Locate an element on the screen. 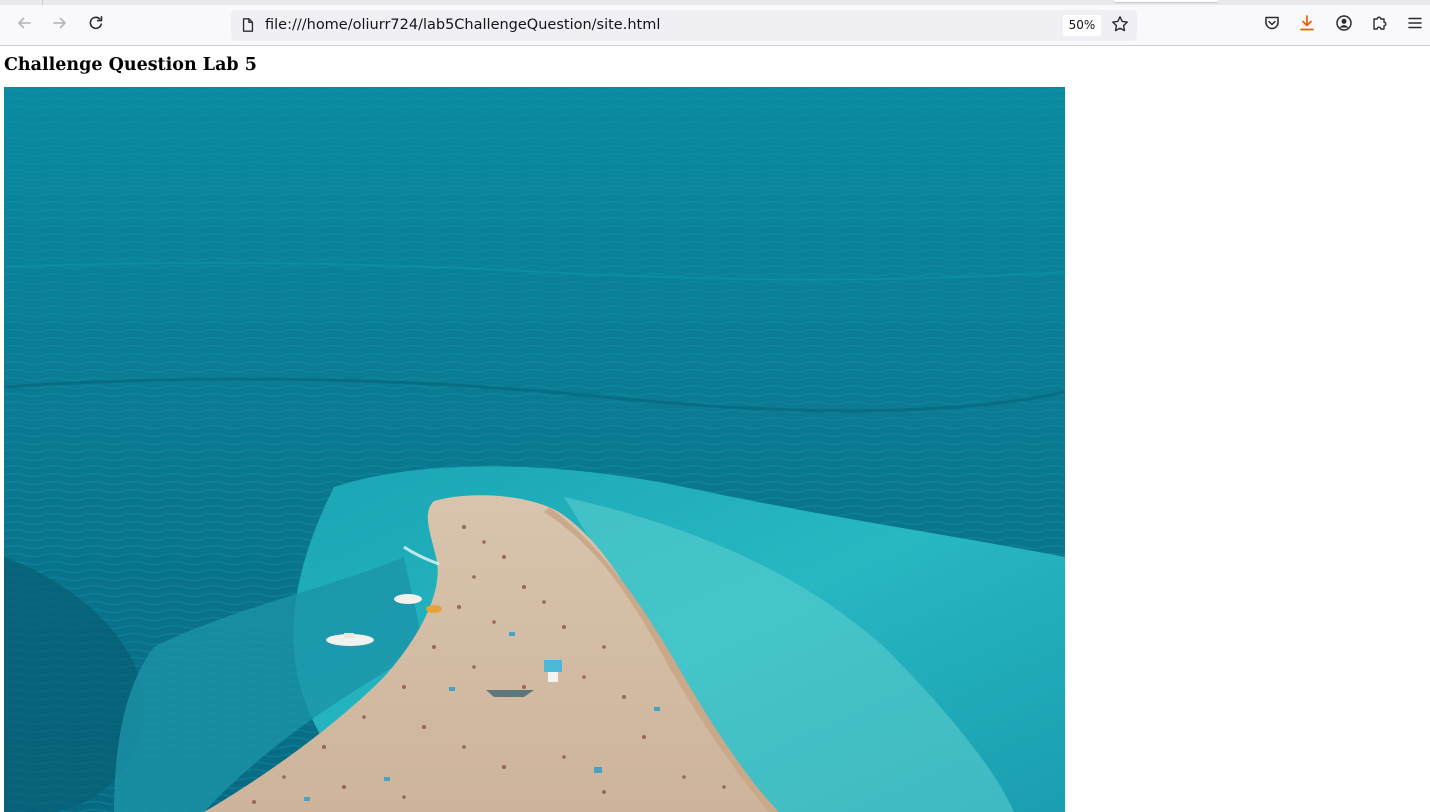 Image resolution: width=1430 pixels, height=812 pixels. app-menu-button is located at coordinates (1415, 25).